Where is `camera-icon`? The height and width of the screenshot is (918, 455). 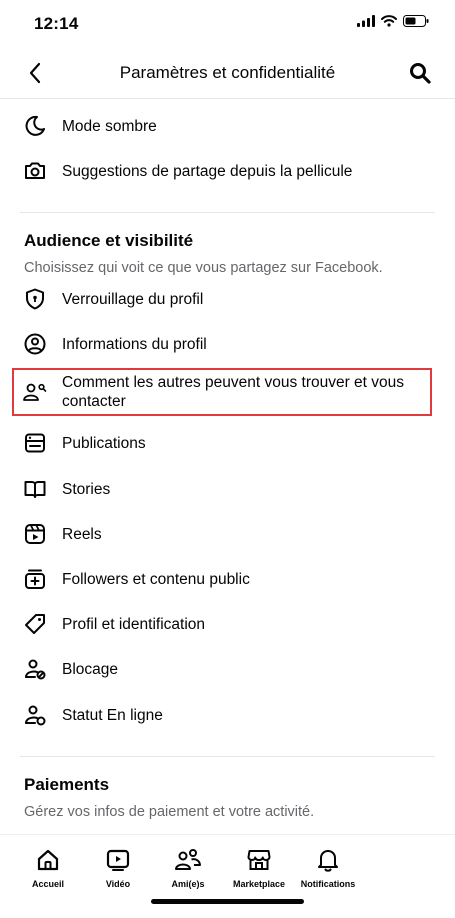 camera-icon is located at coordinates (35, 171).